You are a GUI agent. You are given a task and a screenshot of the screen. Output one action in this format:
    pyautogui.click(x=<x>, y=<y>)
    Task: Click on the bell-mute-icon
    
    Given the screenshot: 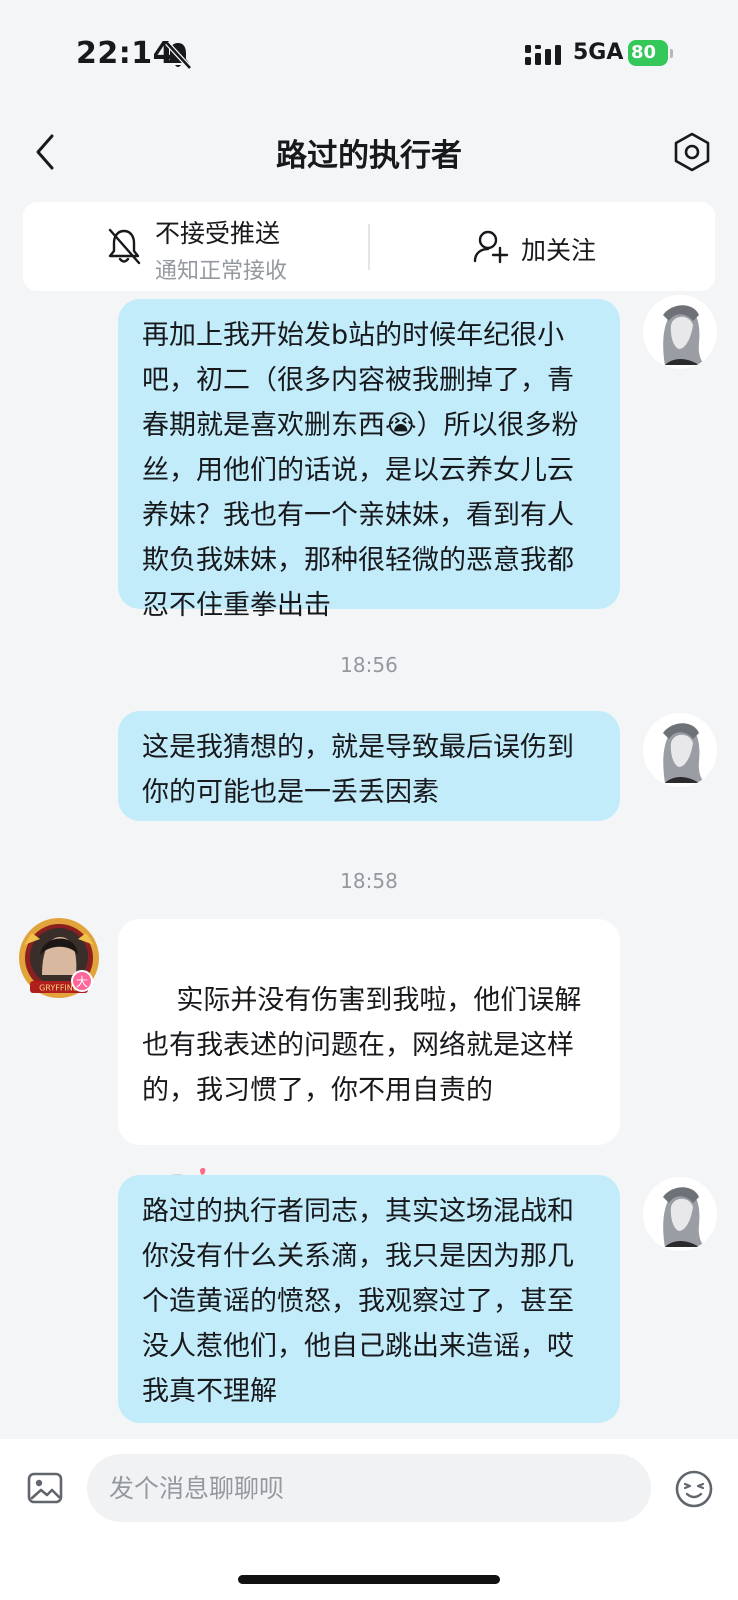 What is the action you would take?
    pyautogui.click(x=124, y=246)
    